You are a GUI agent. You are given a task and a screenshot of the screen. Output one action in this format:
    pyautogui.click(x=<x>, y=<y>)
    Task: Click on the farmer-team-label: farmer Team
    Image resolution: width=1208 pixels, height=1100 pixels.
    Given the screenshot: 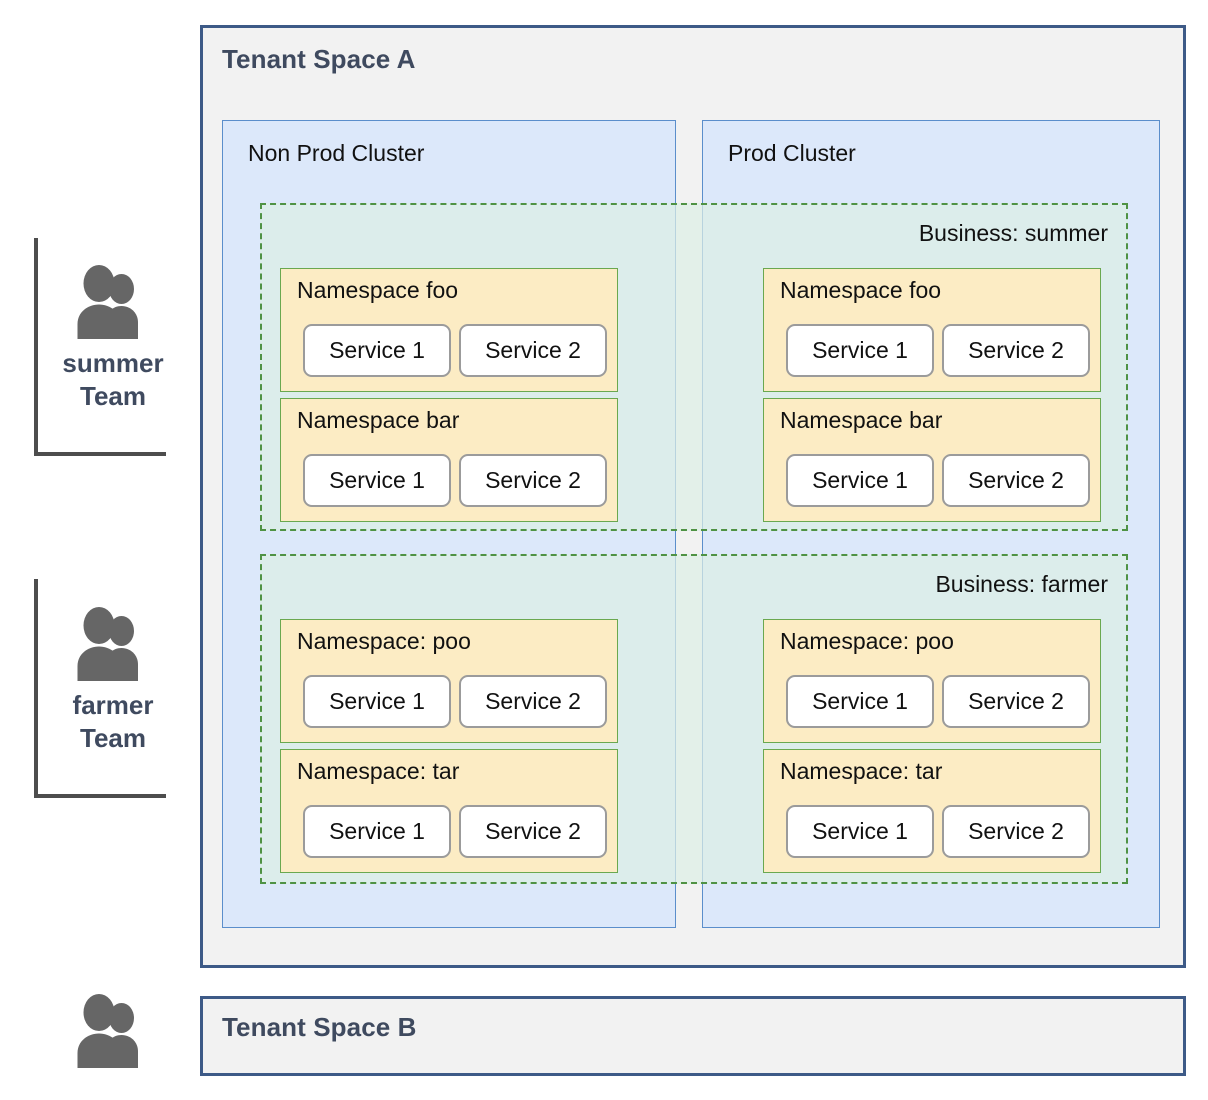 What is the action you would take?
    pyautogui.click(x=113, y=721)
    